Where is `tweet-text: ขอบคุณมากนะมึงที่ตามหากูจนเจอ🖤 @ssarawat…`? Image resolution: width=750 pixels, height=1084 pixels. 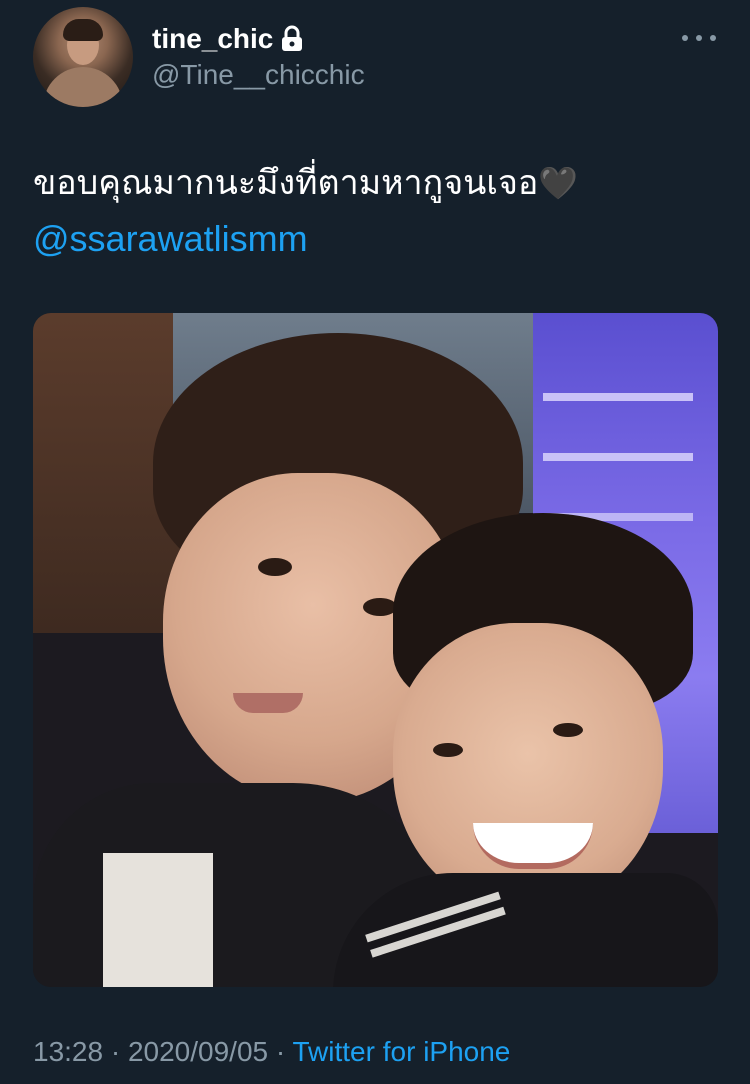
tweet-text: ขอบคุณมากนะมึงที่ตามหากูจนเจอ🖤 @ssarawat… is located at coordinates (378, 211).